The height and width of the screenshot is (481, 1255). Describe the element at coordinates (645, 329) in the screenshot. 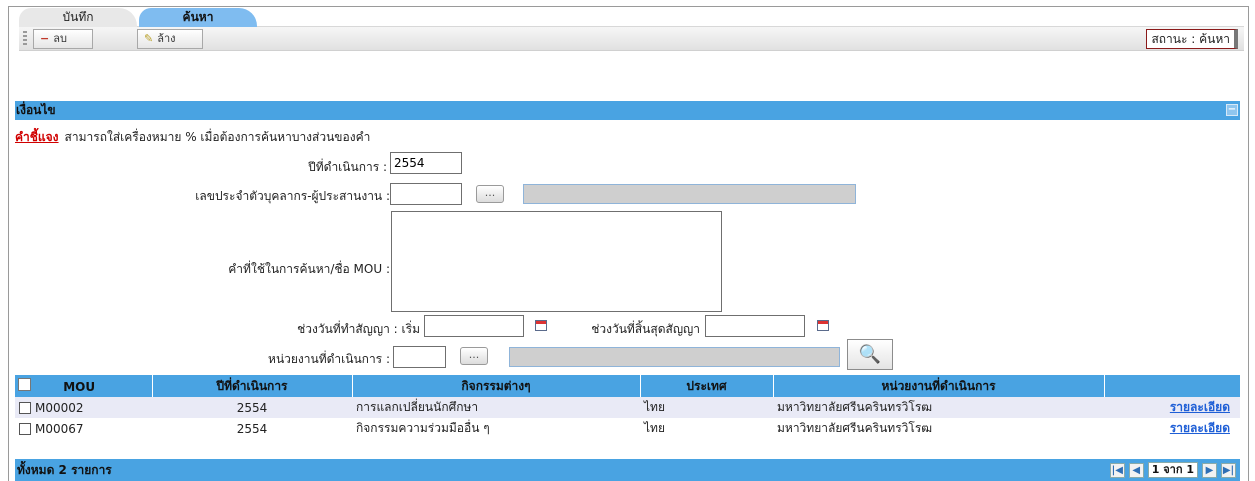

I see `end-range-label: ช่วงวันที่สิ้นสุดสัญญา` at that location.